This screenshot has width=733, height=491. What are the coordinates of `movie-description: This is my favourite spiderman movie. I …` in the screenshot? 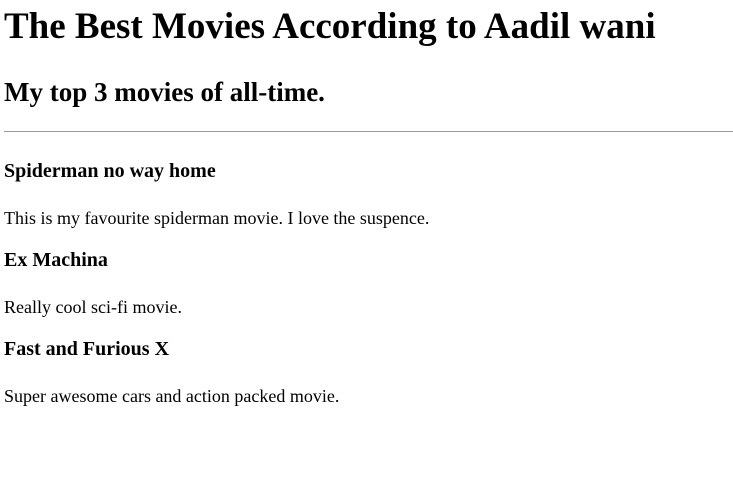 It's located at (217, 218).